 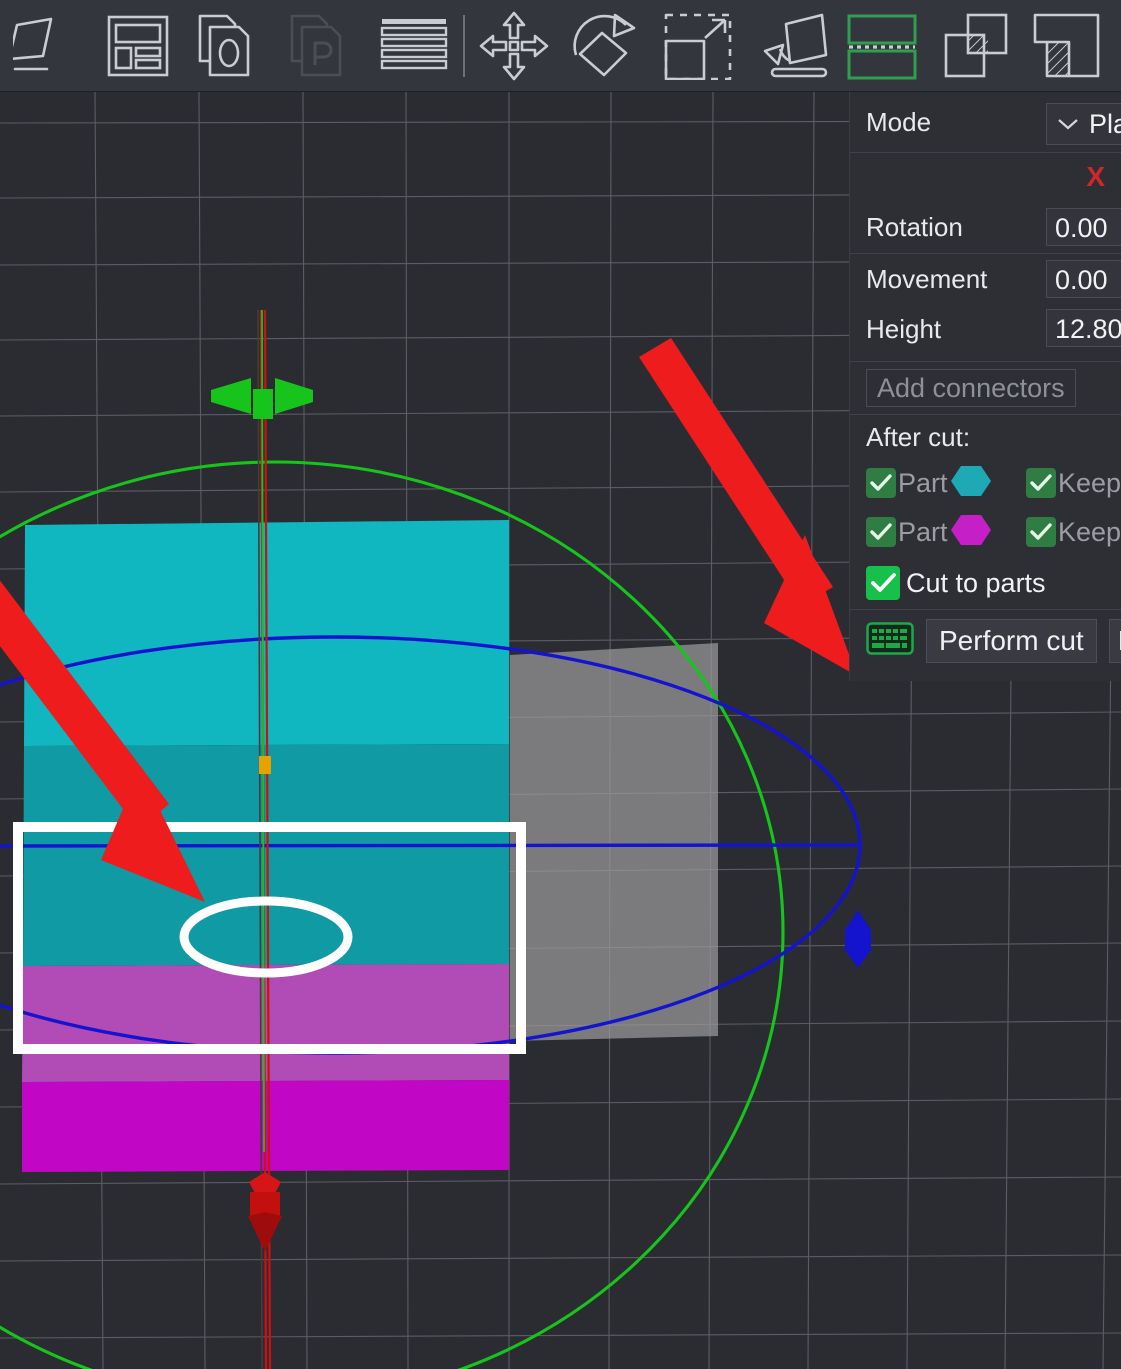 I want to click on cut-to-parts-checkbox: Cut to parts, so click(x=956, y=583).